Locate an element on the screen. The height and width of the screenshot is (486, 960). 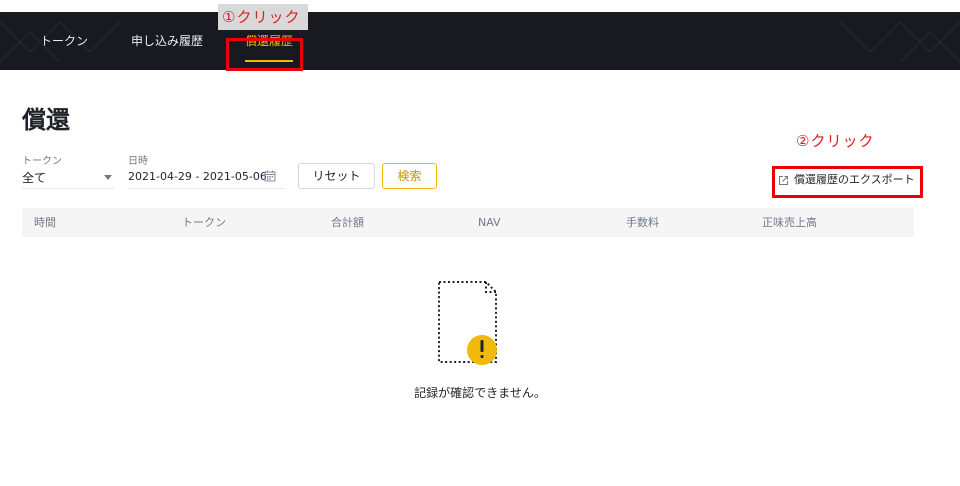
empty-state-message: 記録が確認できません。 is located at coordinates (480, 393).